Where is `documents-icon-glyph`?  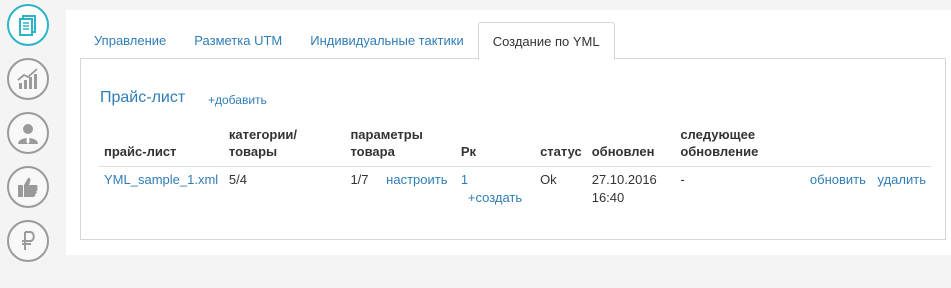
documents-icon-glyph is located at coordinates (27, 25).